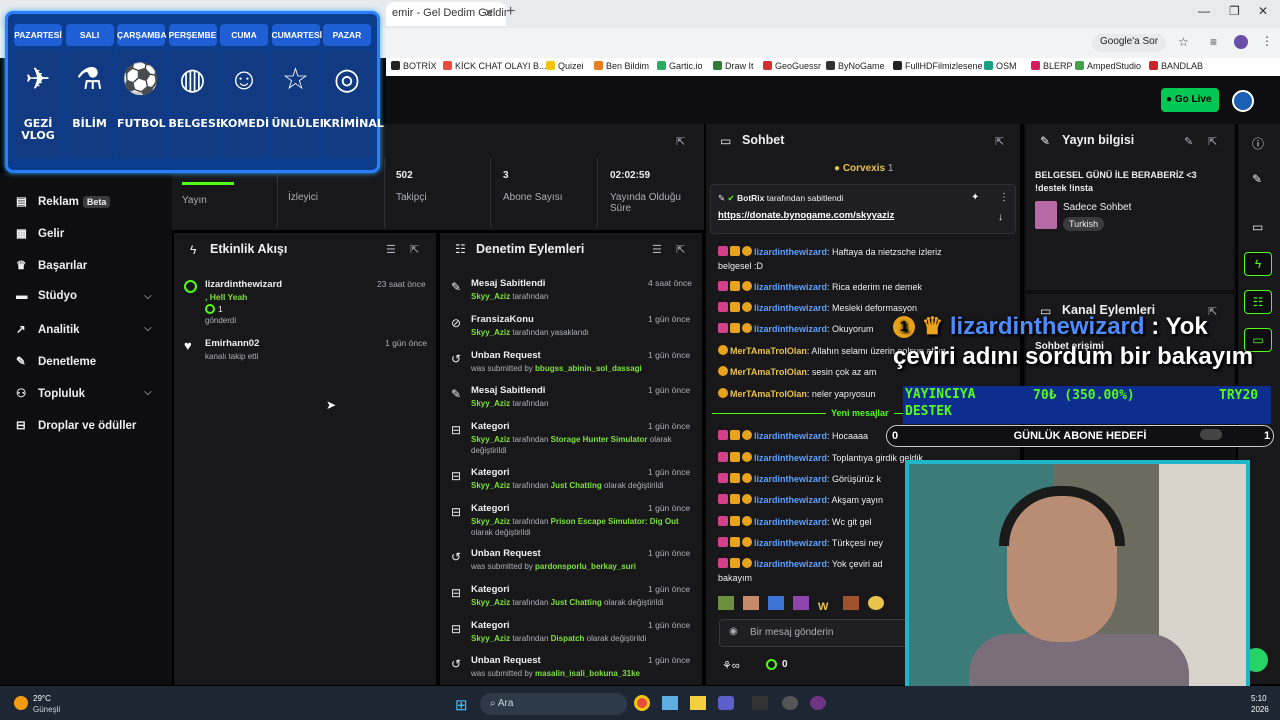  Describe the element at coordinates (1258, 143) in the screenshot. I see `info-icon: ⓘ` at that location.